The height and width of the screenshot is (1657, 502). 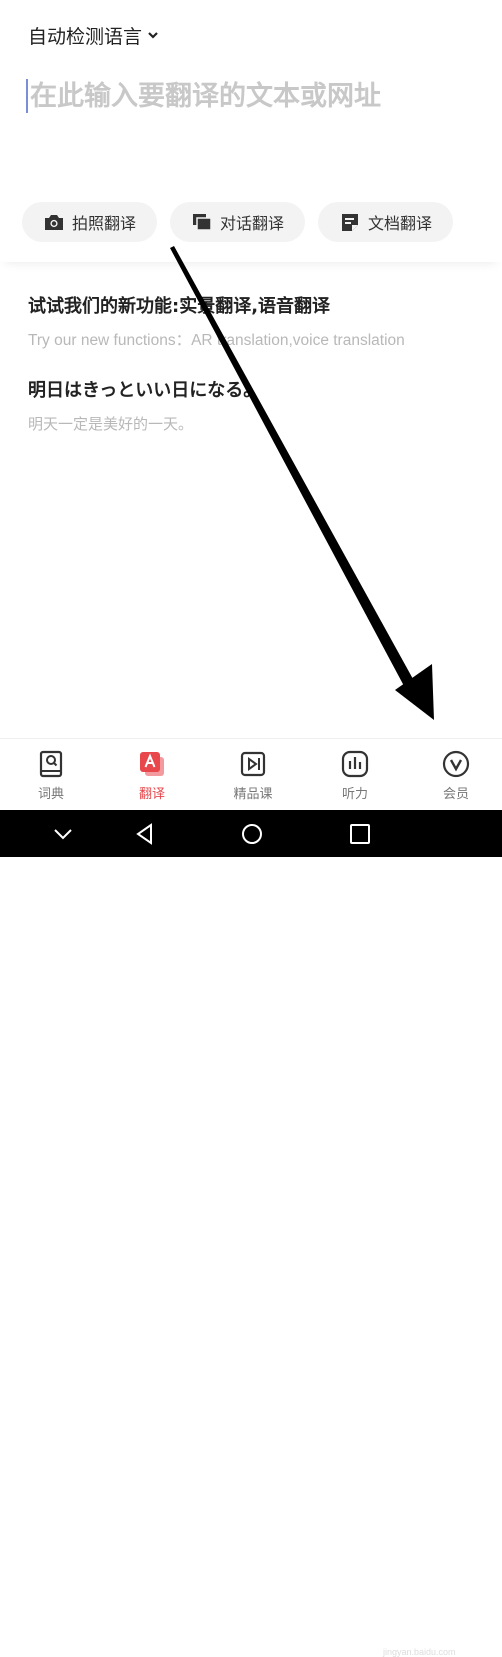 I want to click on translate-input, so click(x=250, y=96).